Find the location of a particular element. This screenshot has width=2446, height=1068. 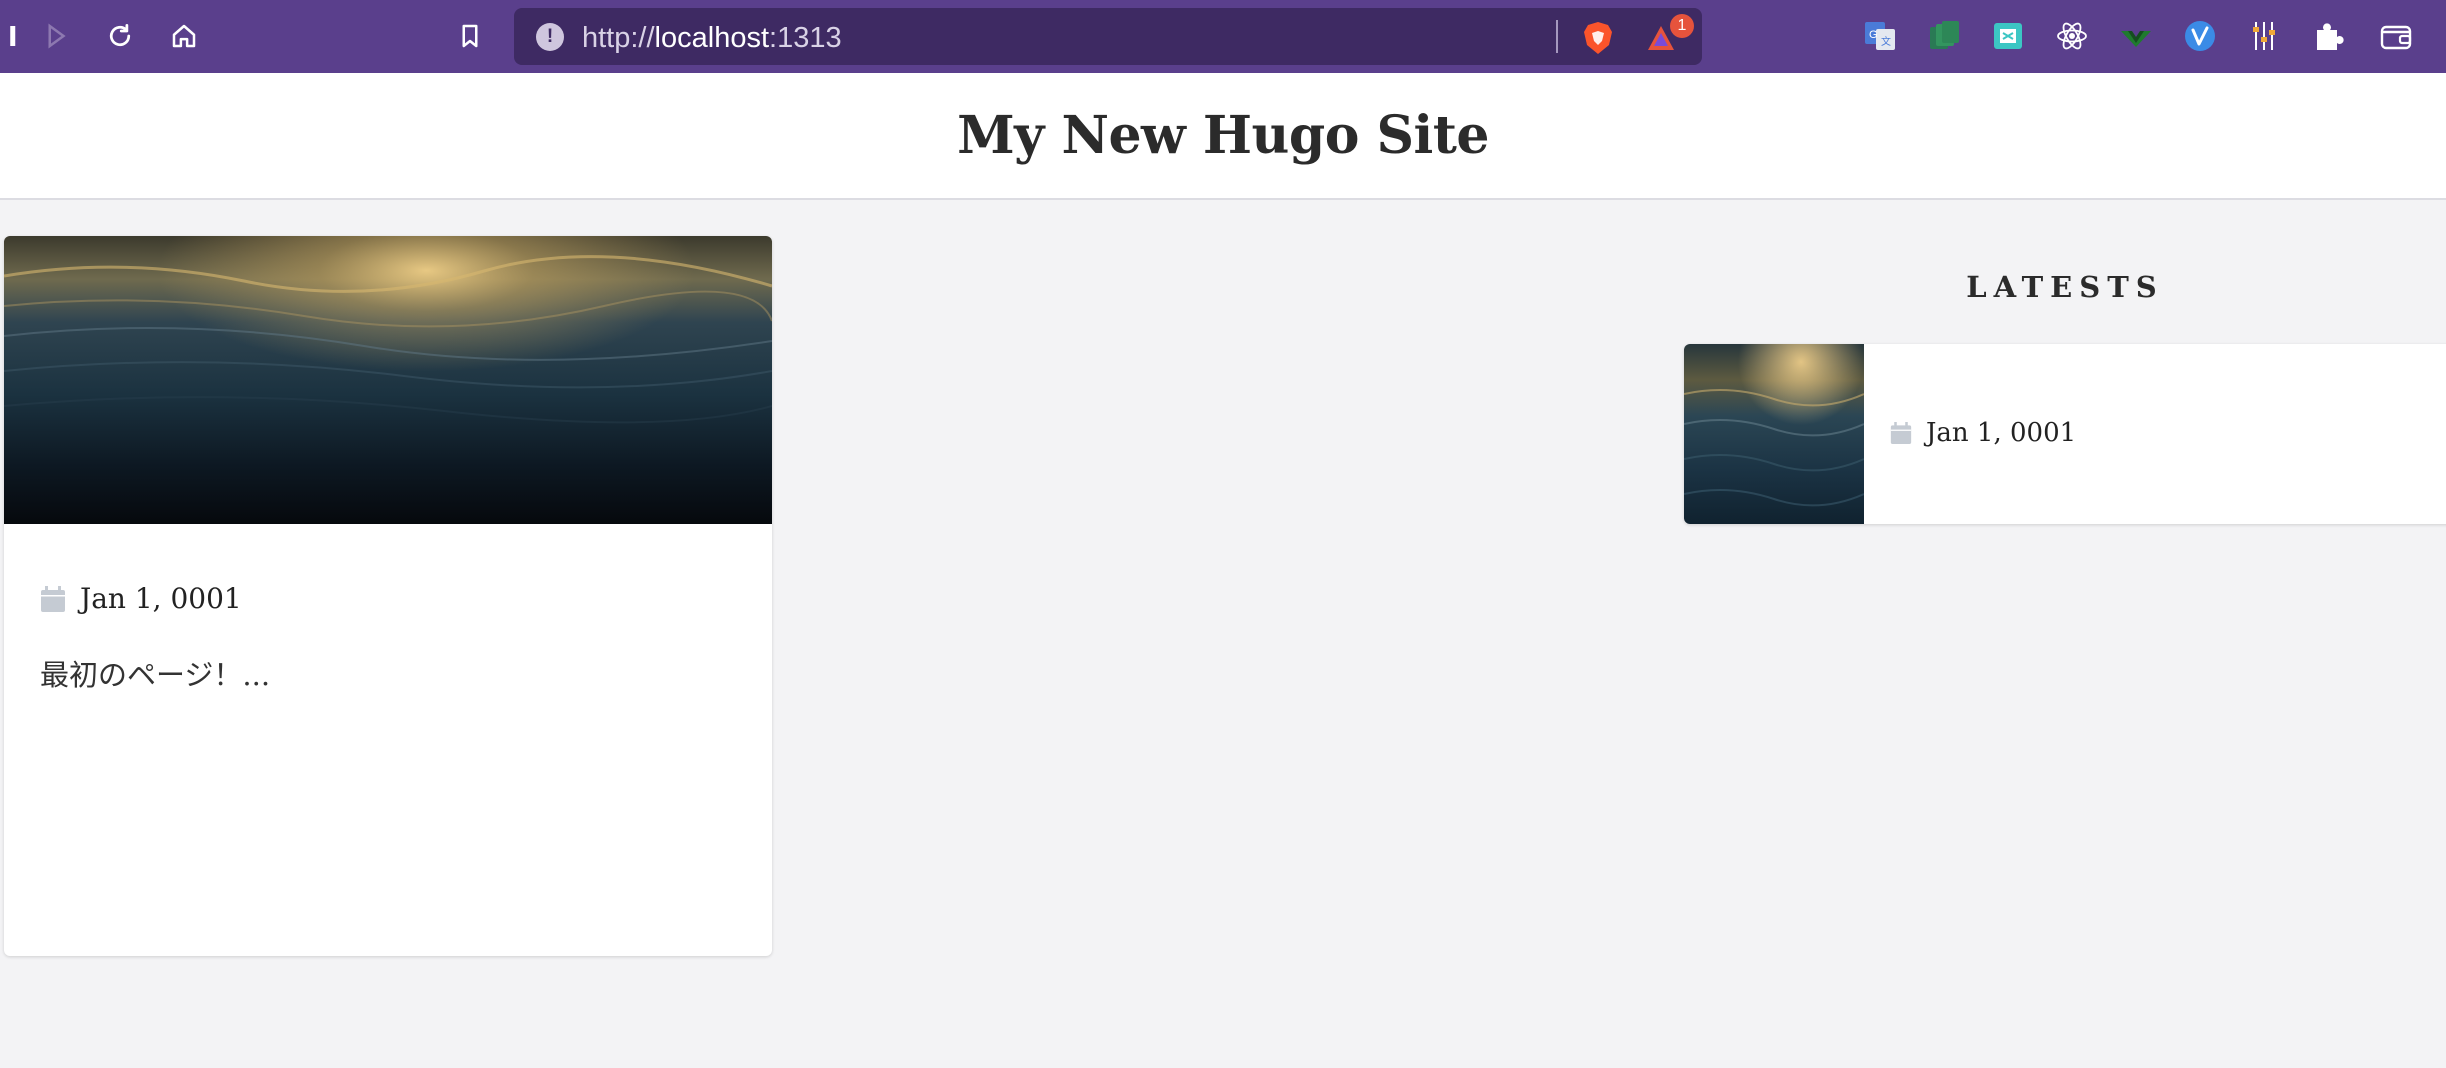

latest-post-item: Jan 1, 0001 is located at coordinates (2065, 434).